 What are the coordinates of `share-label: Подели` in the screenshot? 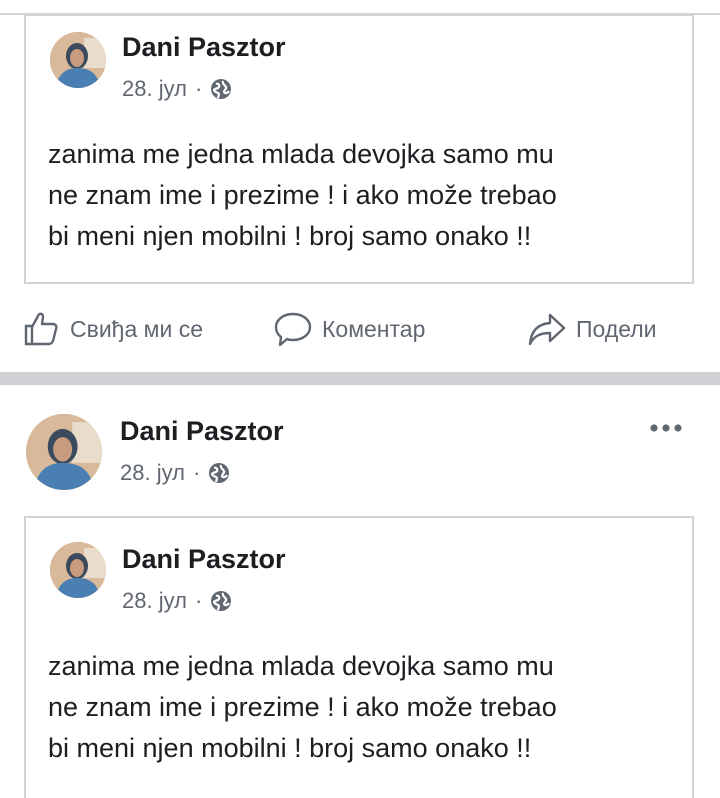 It's located at (616, 328).